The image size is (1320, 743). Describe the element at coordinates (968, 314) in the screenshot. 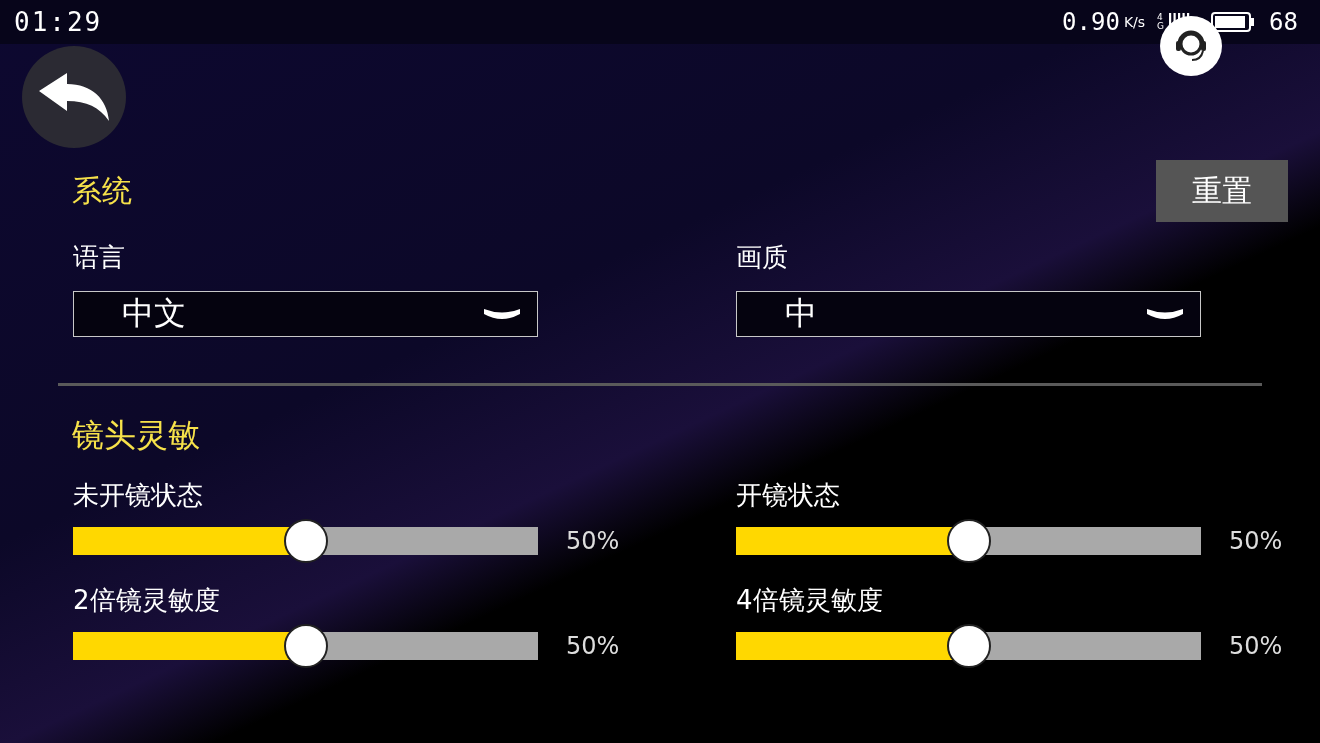

I see `dropdown: 中` at that location.